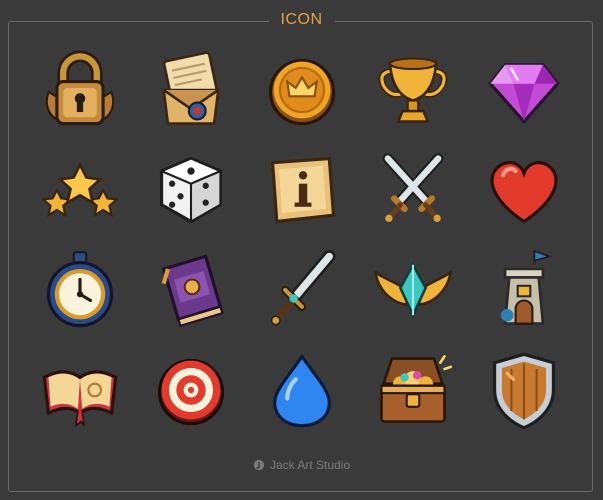  I want to click on treasure-chest-icon, so click(415, 389).